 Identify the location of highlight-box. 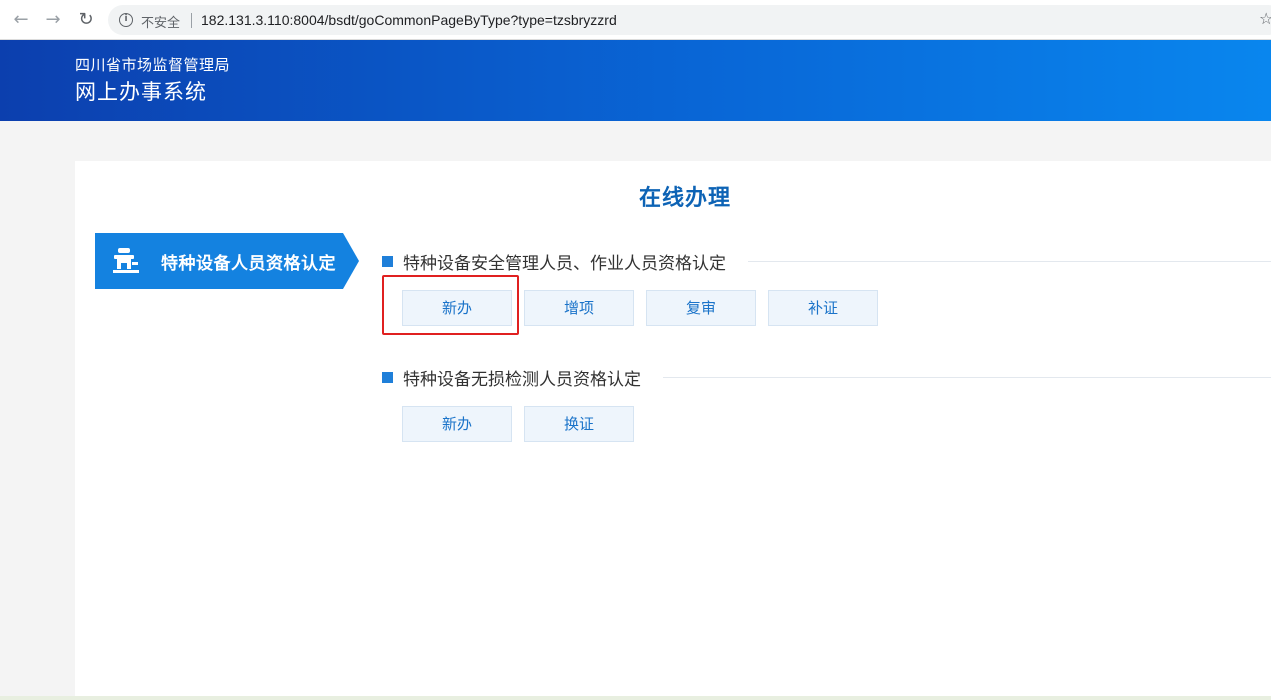
(450, 305).